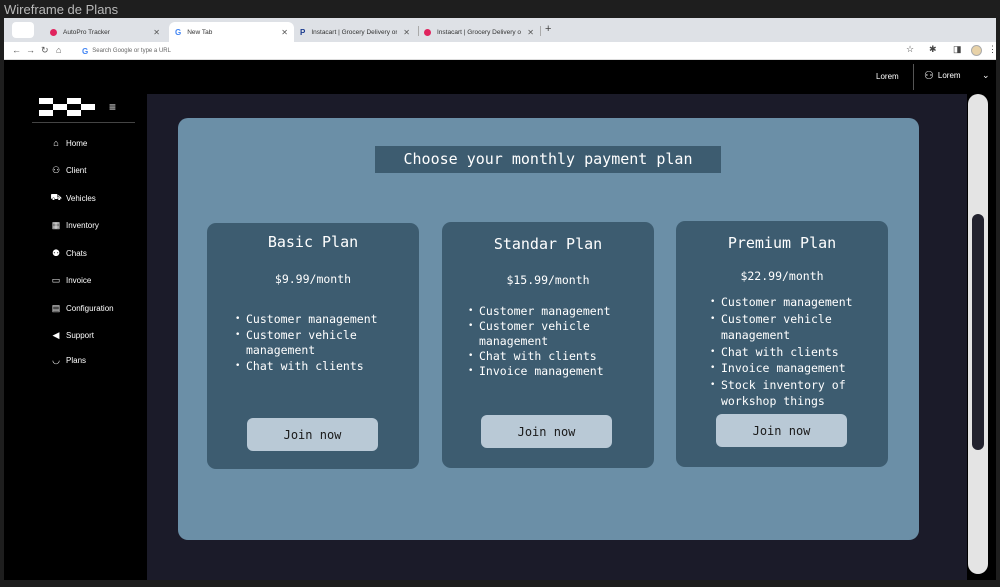 Image resolution: width=1000 pixels, height=587 pixels. What do you see at coordinates (231, 32) in the screenshot?
I see `tab-new-tab: G New Tab ✕` at bounding box center [231, 32].